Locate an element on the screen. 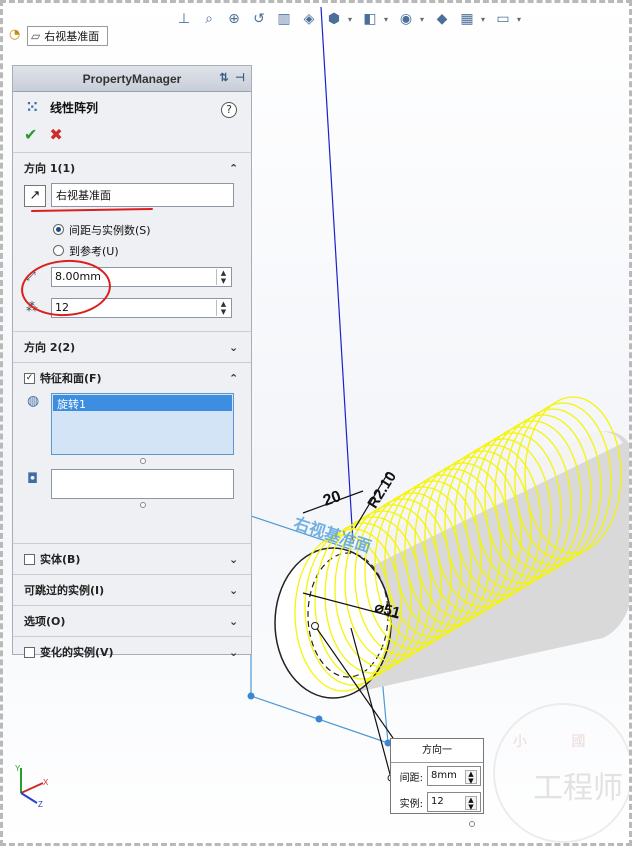 The width and height of the screenshot is (632, 846). instances-spinner: ▲ ▼ is located at coordinates (223, 308).